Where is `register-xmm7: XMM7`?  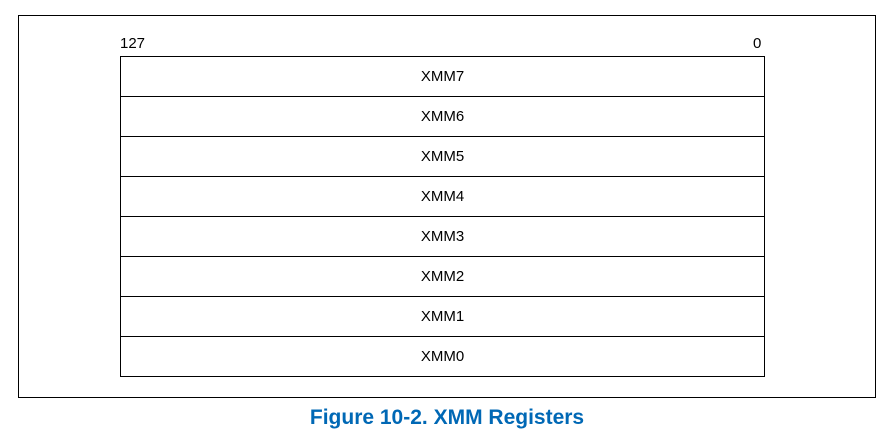
register-xmm7: XMM7 is located at coordinates (442, 77).